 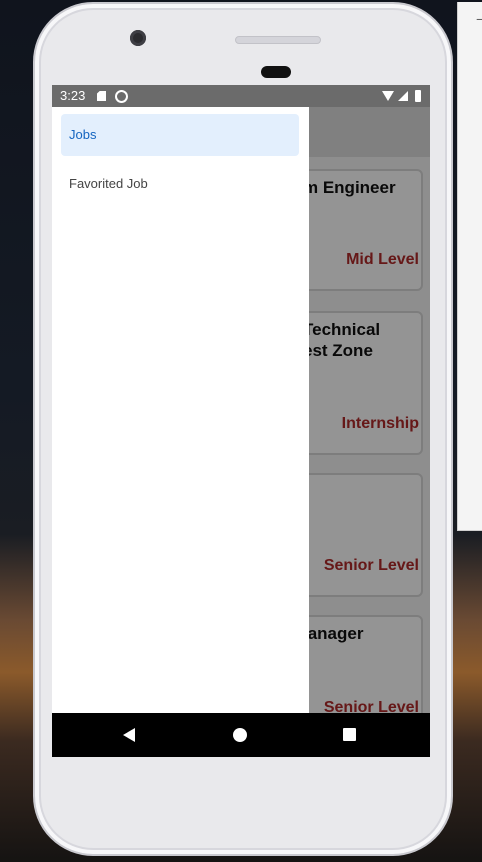 I want to click on home-icon, so click(x=240, y=735).